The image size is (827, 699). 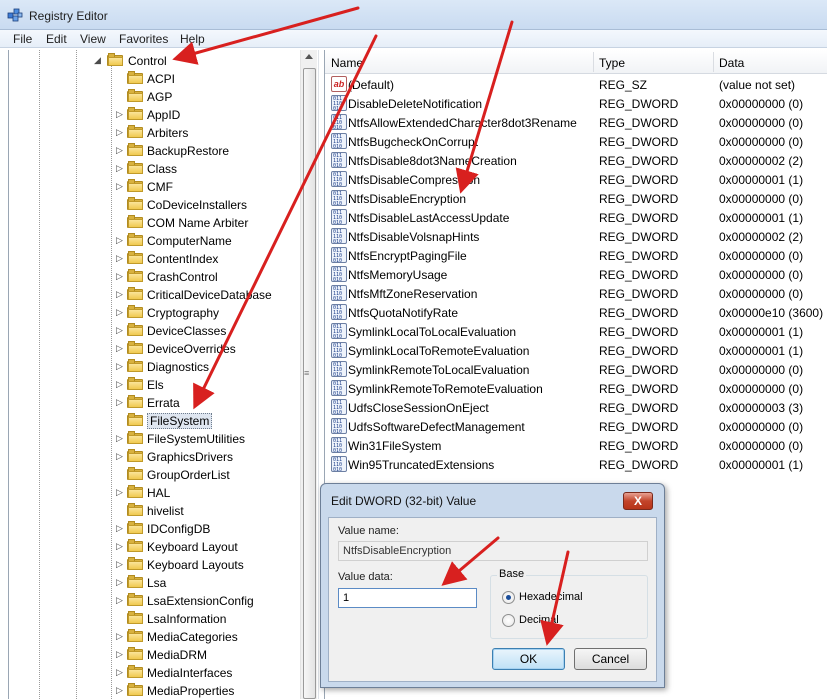 What do you see at coordinates (156, 97) in the screenshot?
I see `tree-item-agp: AGP` at bounding box center [156, 97].